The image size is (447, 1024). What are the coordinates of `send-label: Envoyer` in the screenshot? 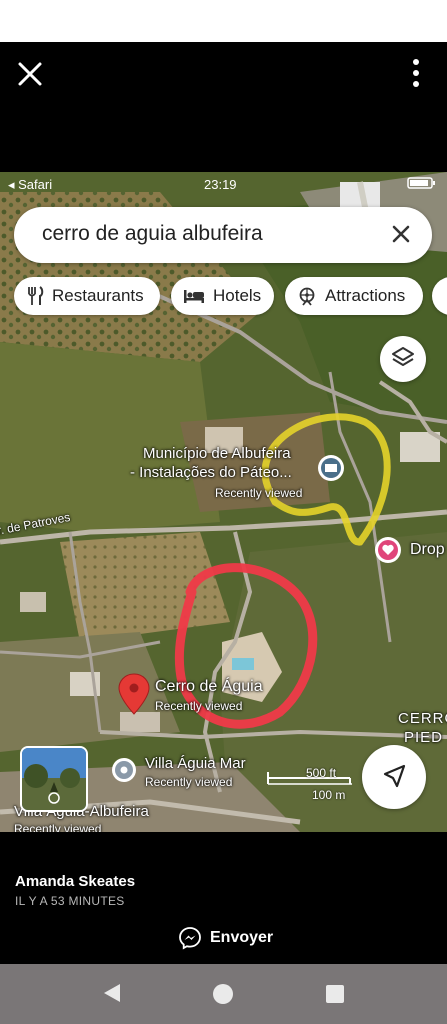 It's located at (242, 937).